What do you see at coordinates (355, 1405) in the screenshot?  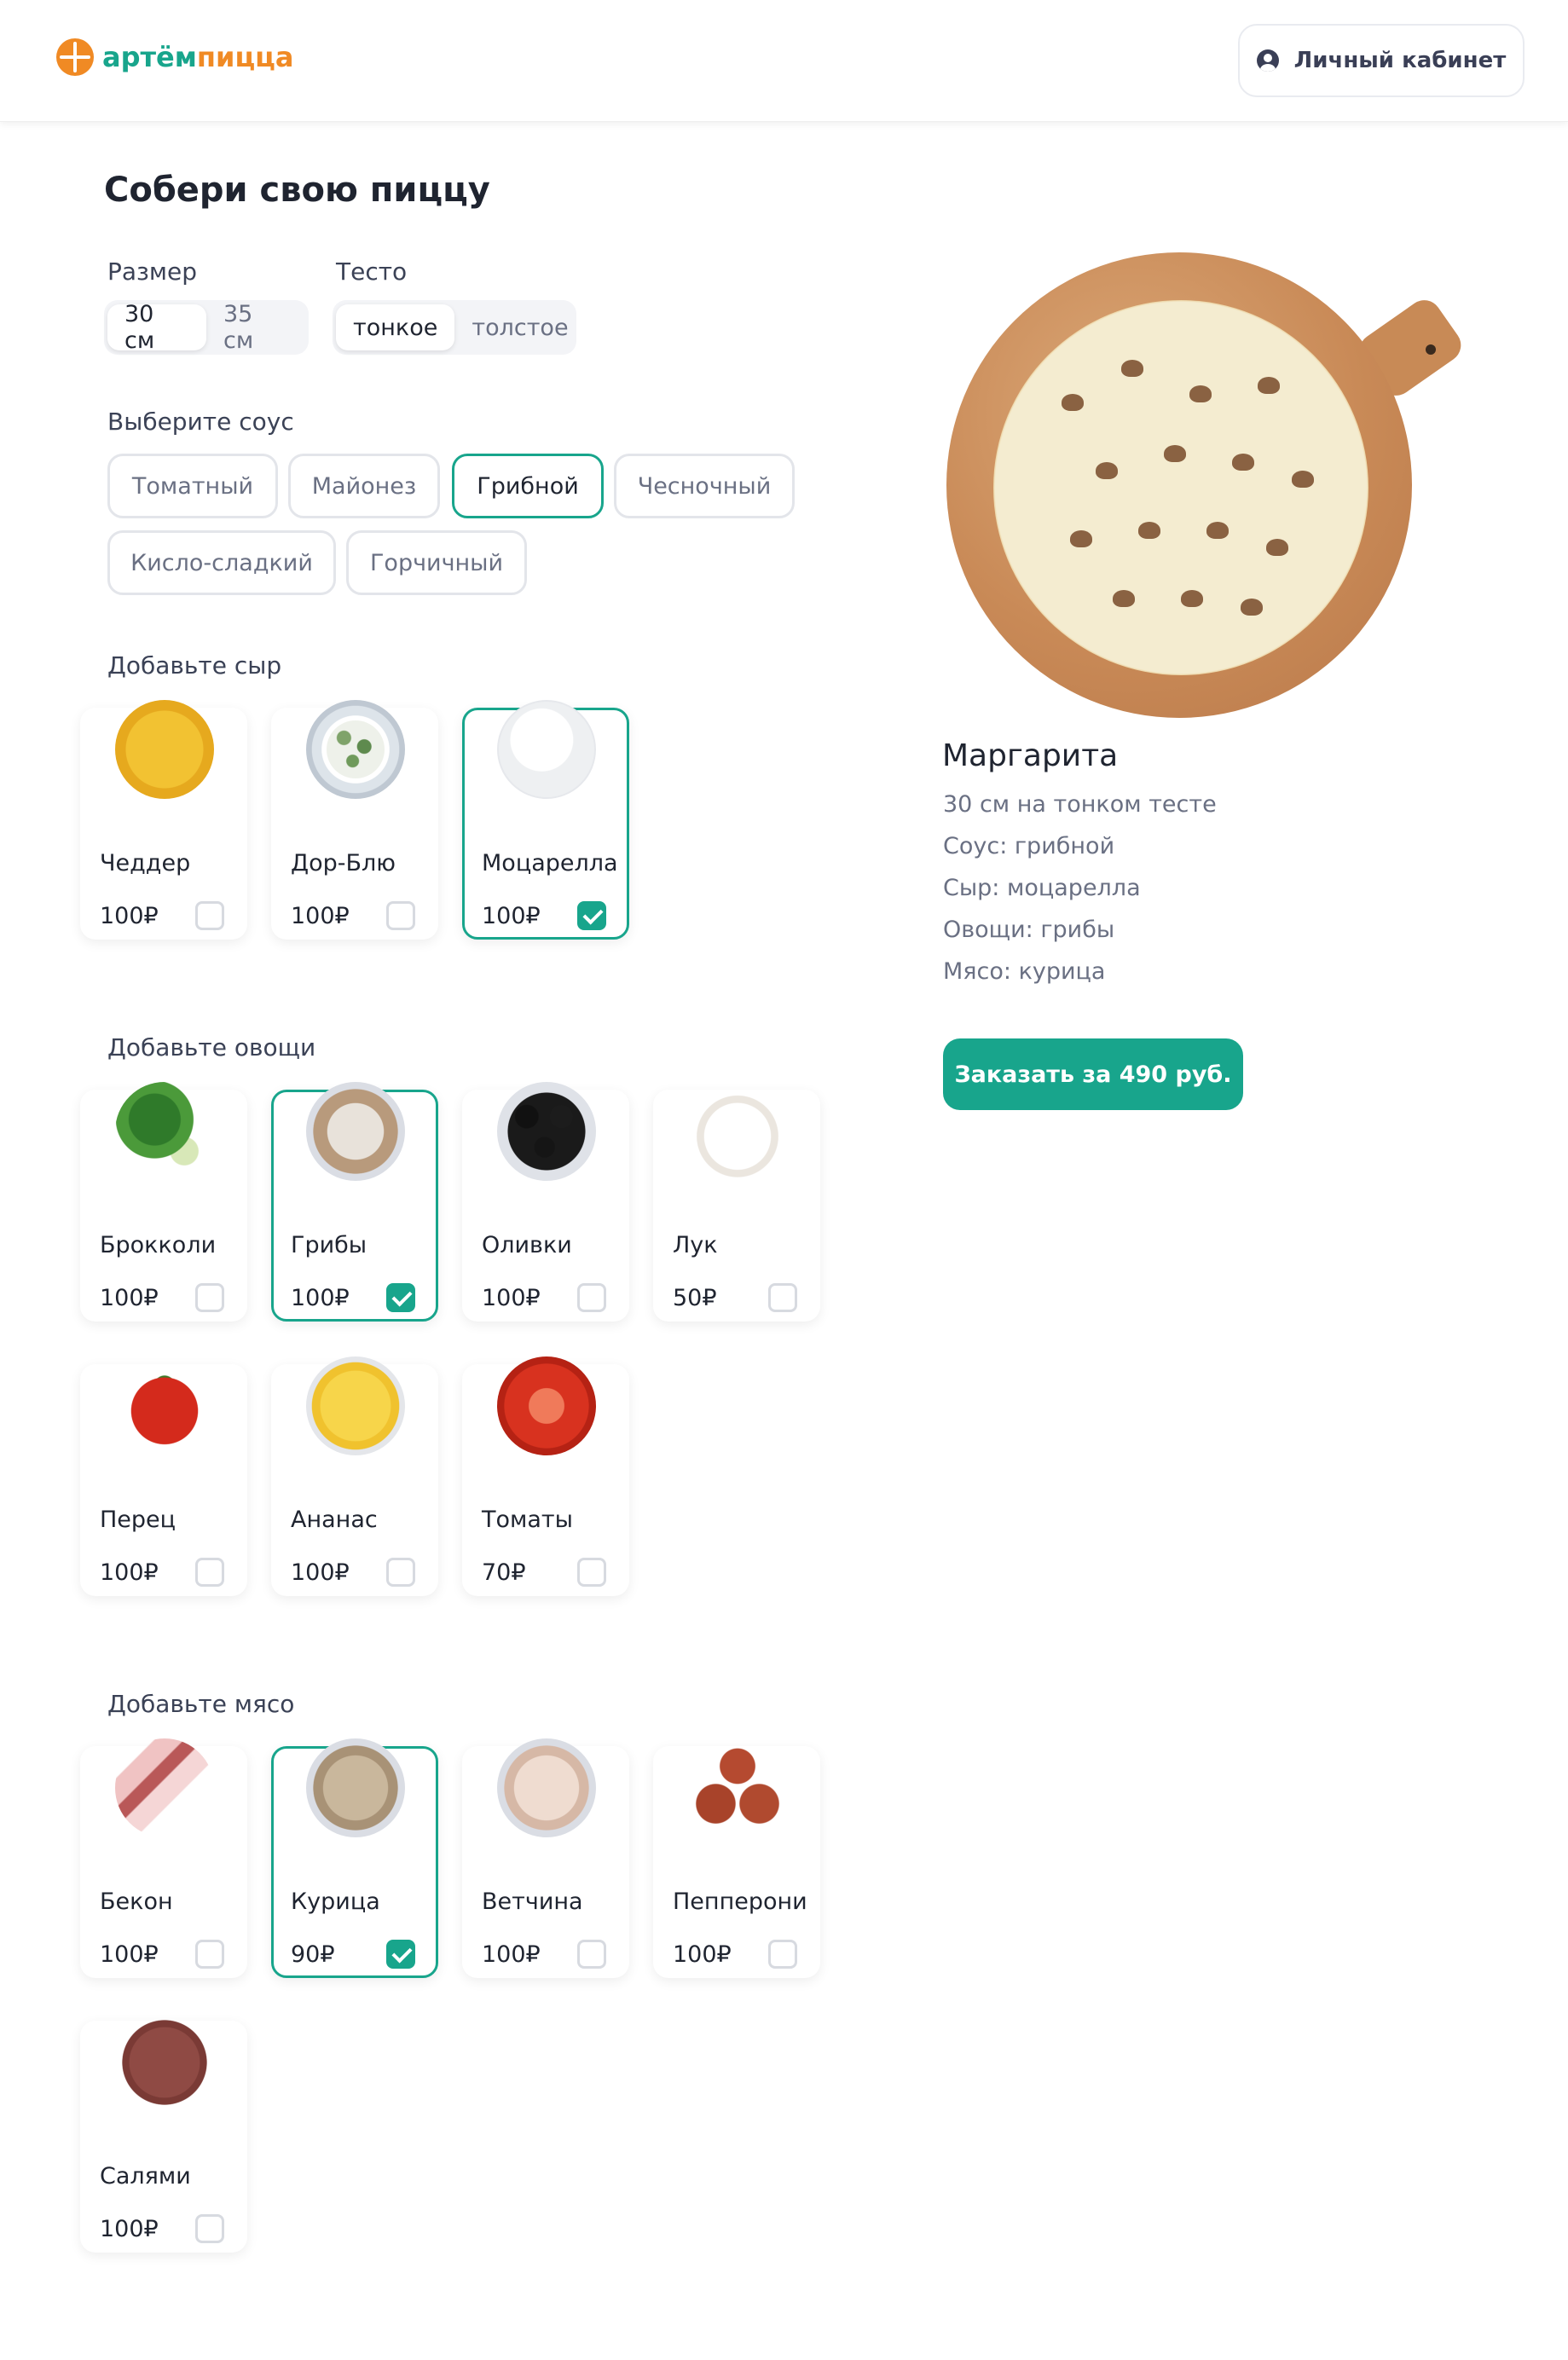 I see `pineapple-image` at bounding box center [355, 1405].